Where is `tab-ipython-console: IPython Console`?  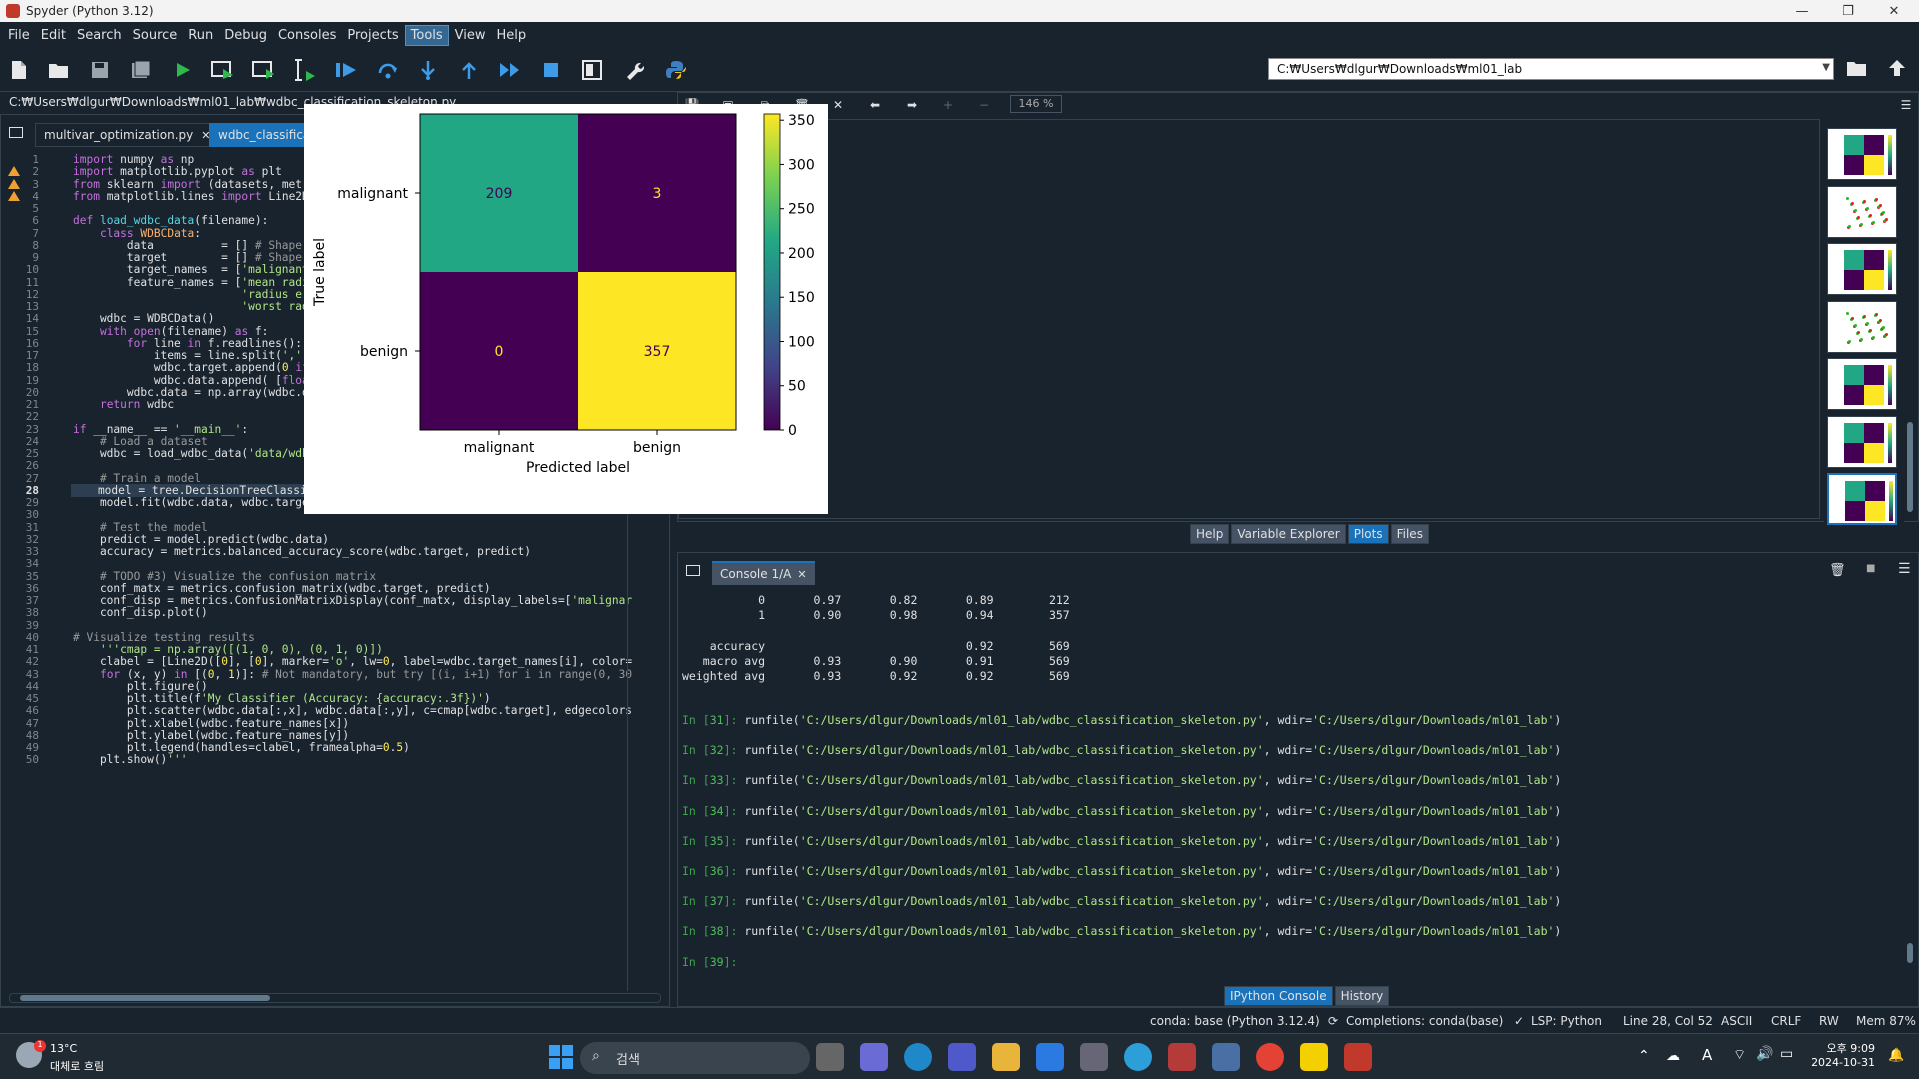
tab-ipython-console: IPython Console is located at coordinates (1278, 996).